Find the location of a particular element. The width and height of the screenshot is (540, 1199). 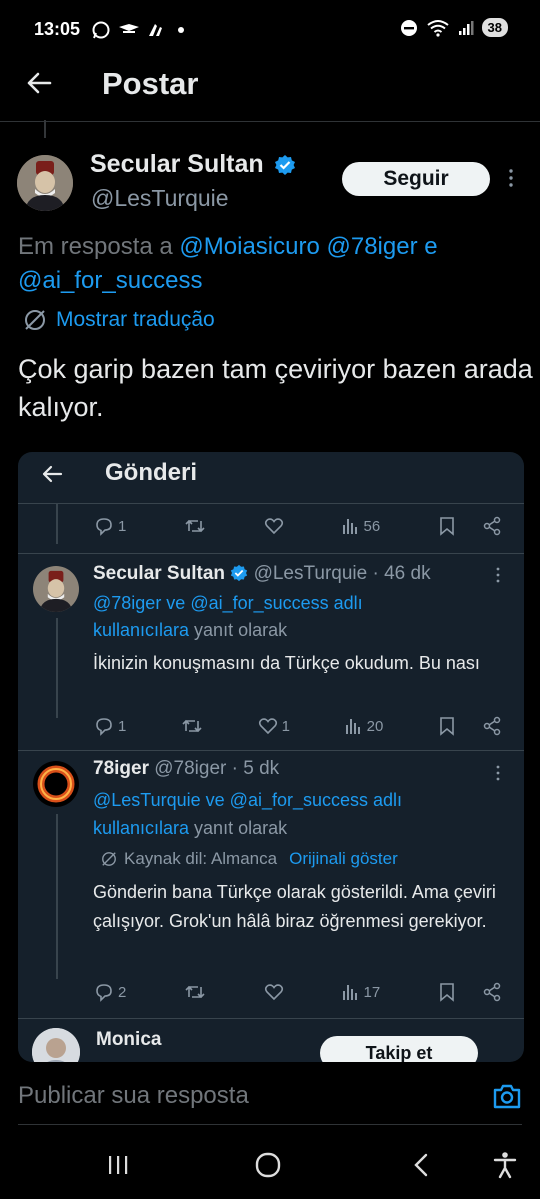

post3-name: Monica is located at coordinates (129, 1039).